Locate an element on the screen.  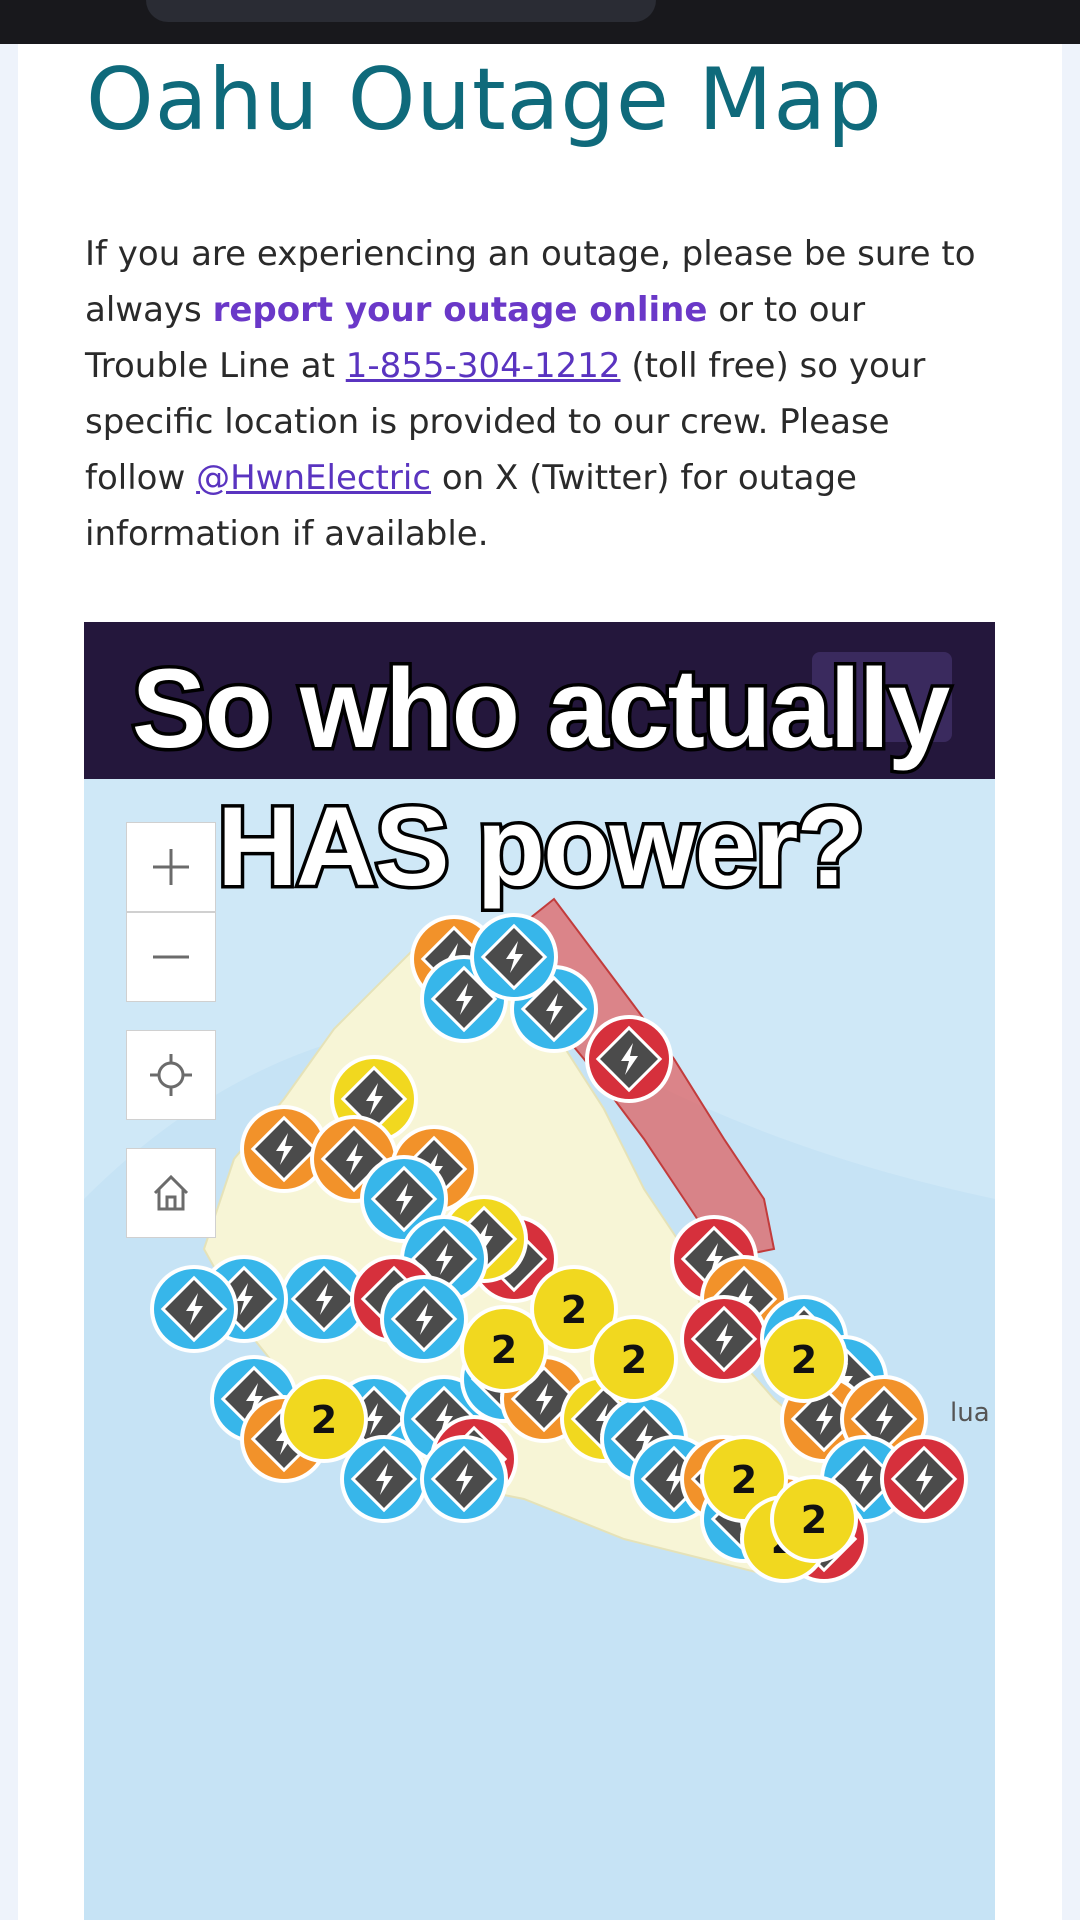
page-title: Oahu Outage Map is located at coordinates (484, 100).